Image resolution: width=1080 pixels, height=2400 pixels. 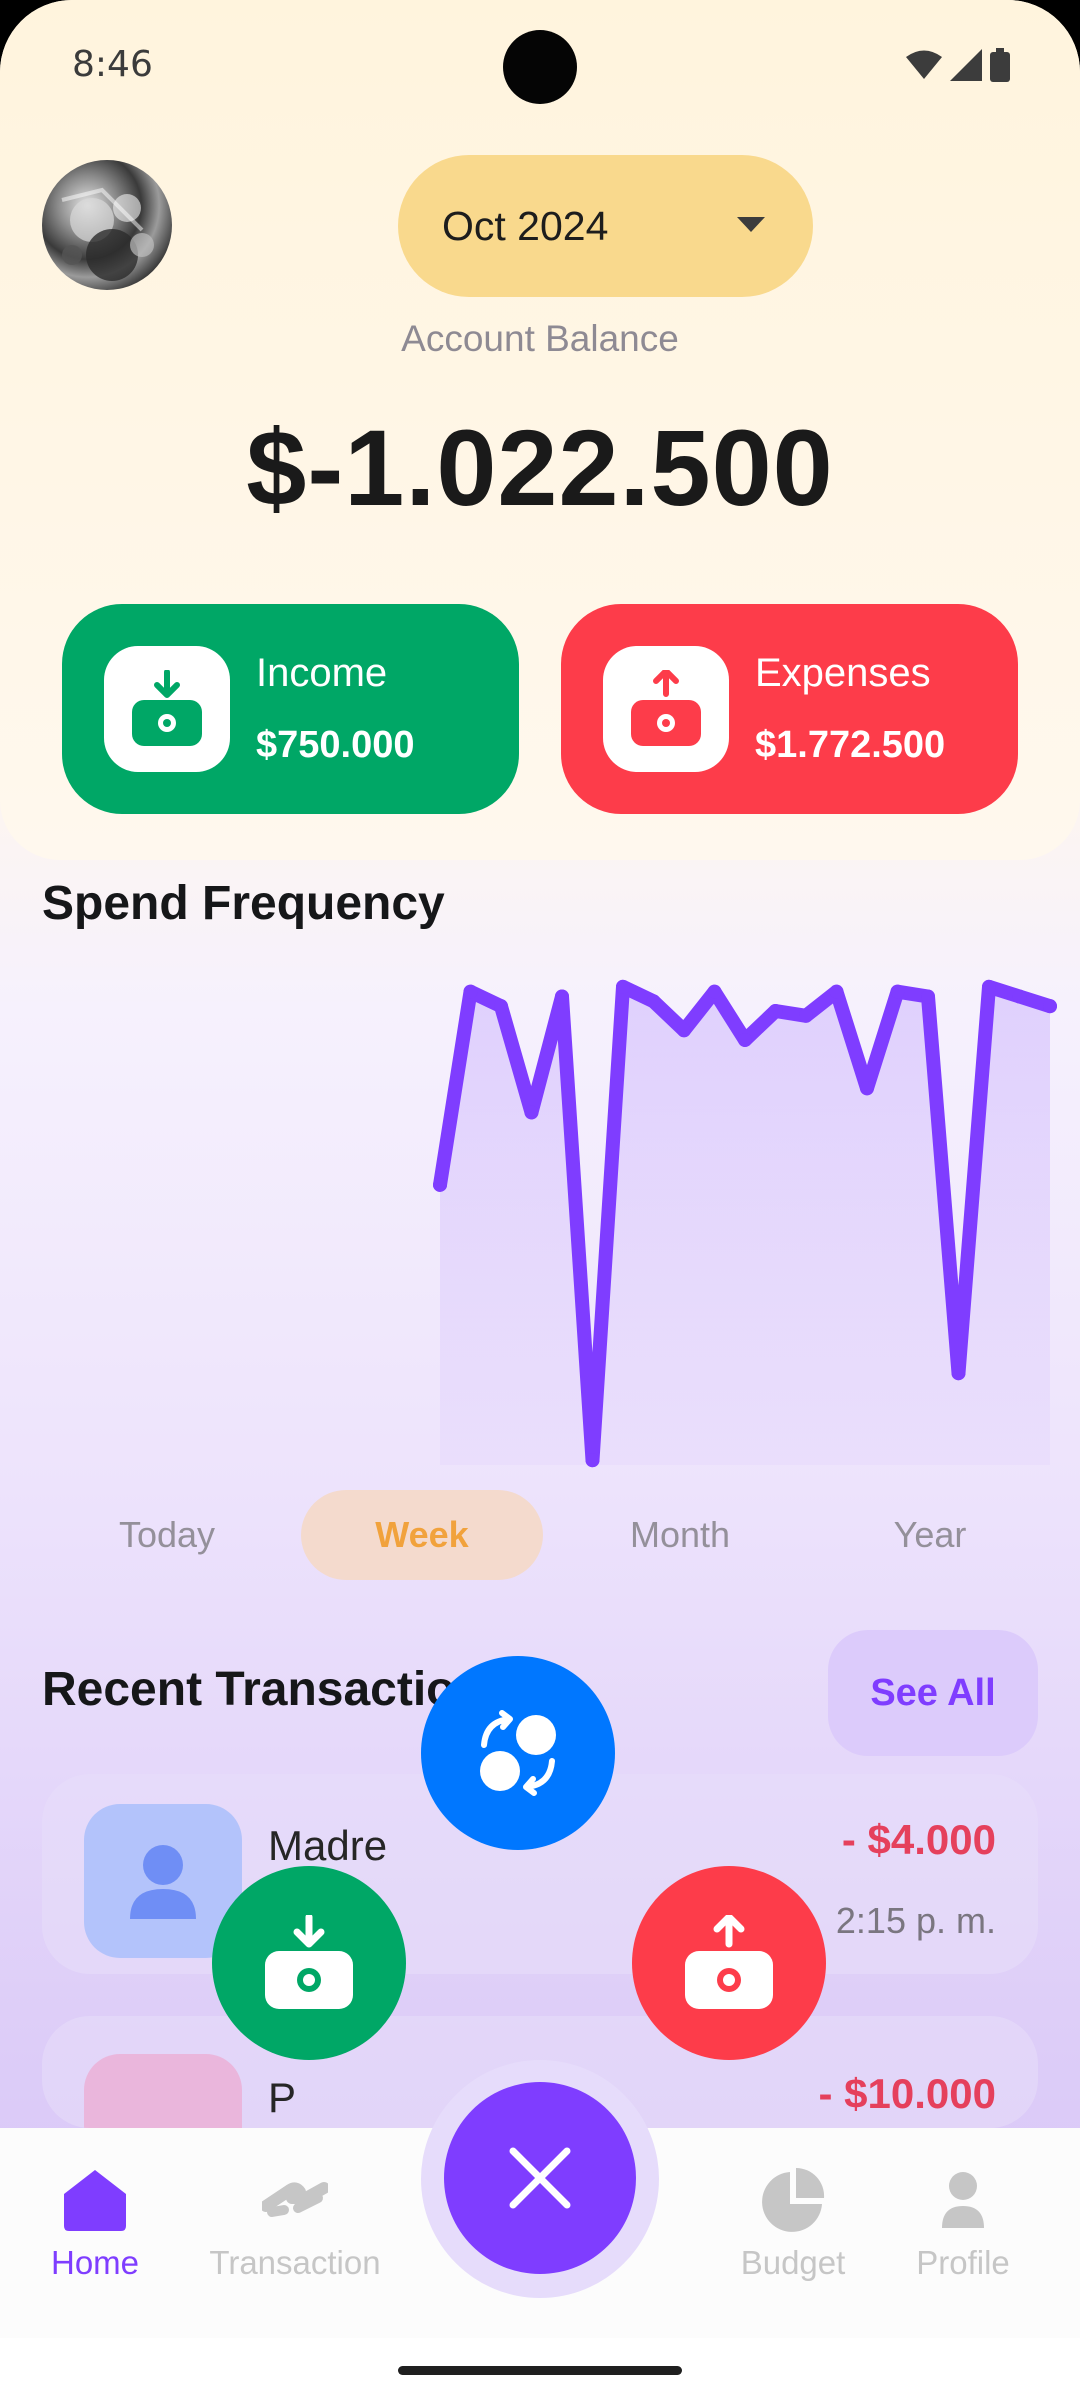 What do you see at coordinates (680, 1535) in the screenshot?
I see `tab-month: Month` at bounding box center [680, 1535].